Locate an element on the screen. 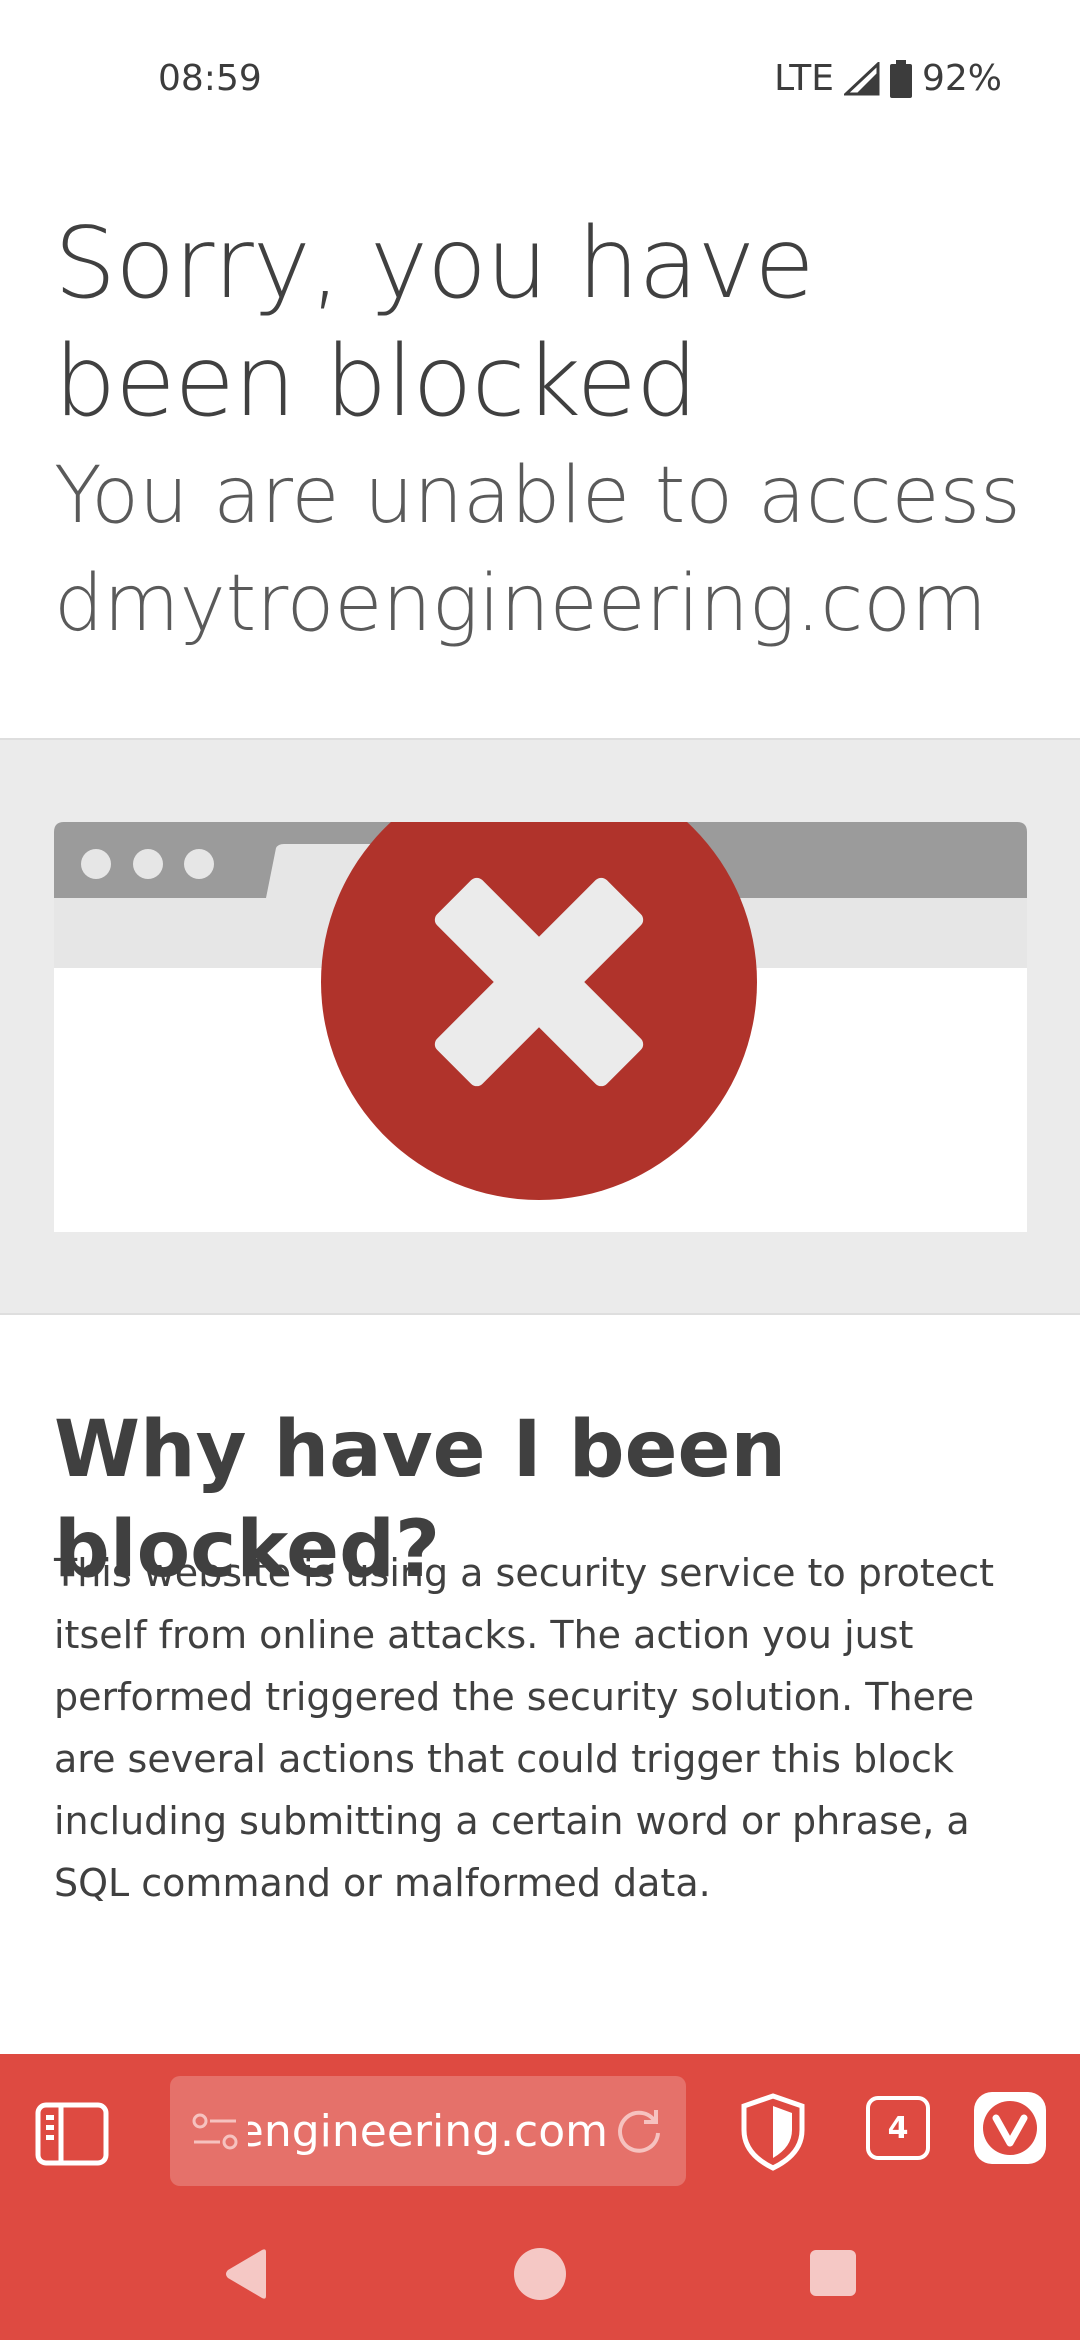 The height and width of the screenshot is (2340, 1080). shield-icon is located at coordinates (773, 2132).